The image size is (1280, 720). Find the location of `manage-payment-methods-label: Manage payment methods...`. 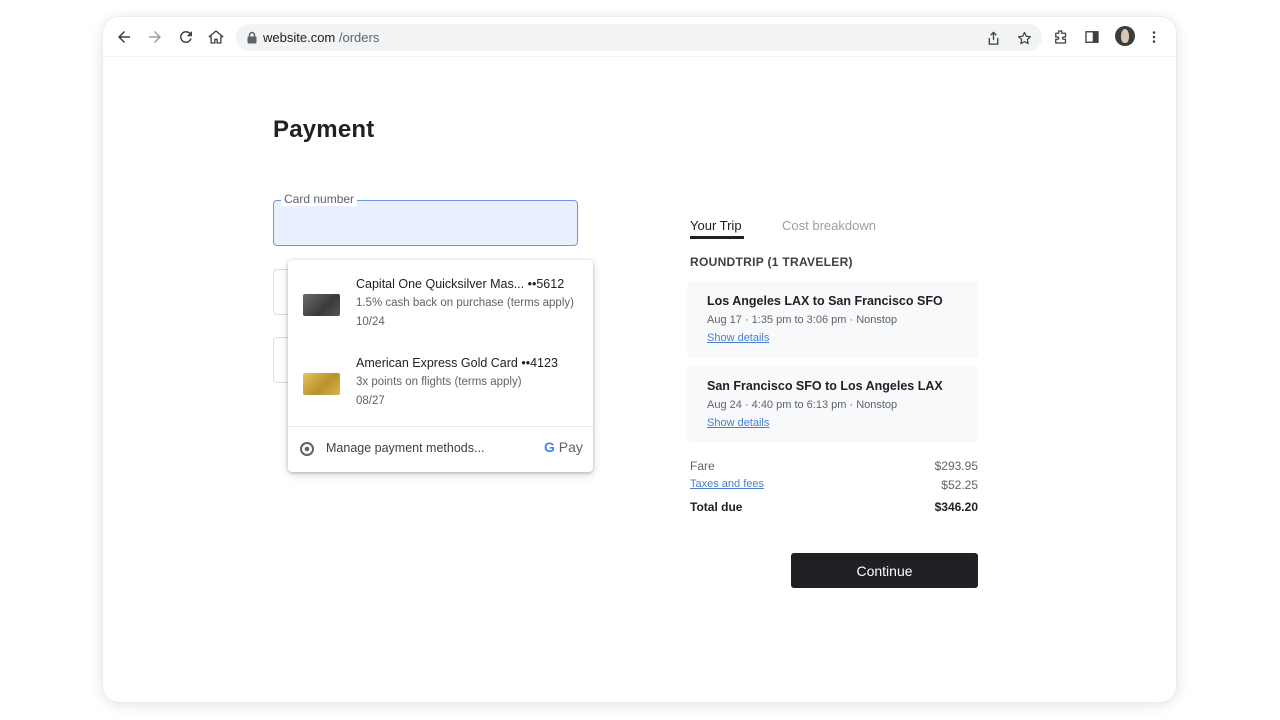

manage-payment-methods-label: Manage payment methods... is located at coordinates (405, 448).